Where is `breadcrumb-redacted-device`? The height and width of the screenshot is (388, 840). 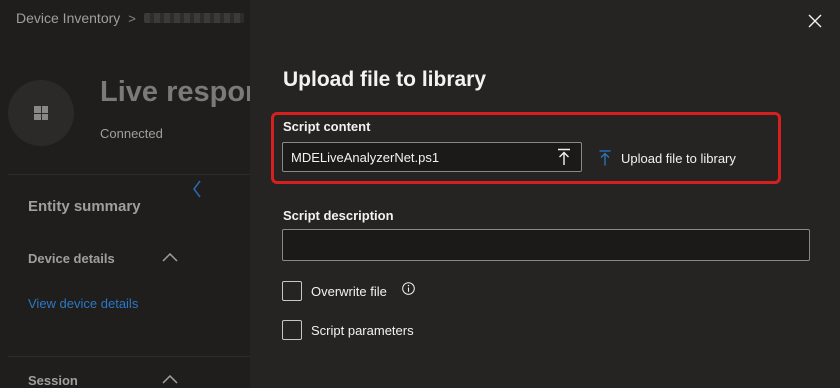
breadcrumb-redacted-device is located at coordinates (193, 18).